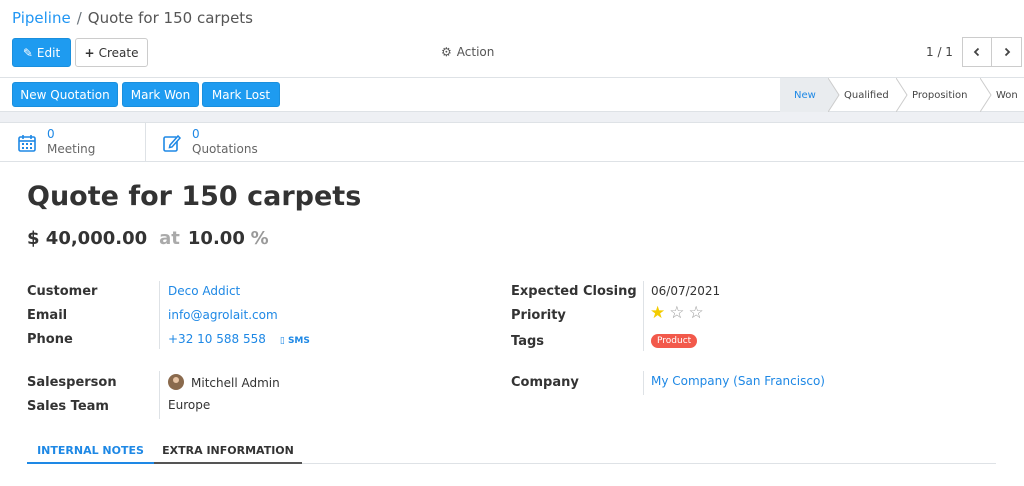 The height and width of the screenshot is (486, 1024). What do you see at coordinates (528, 341) in the screenshot?
I see `tags-label: Tags` at bounding box center [528, 341].